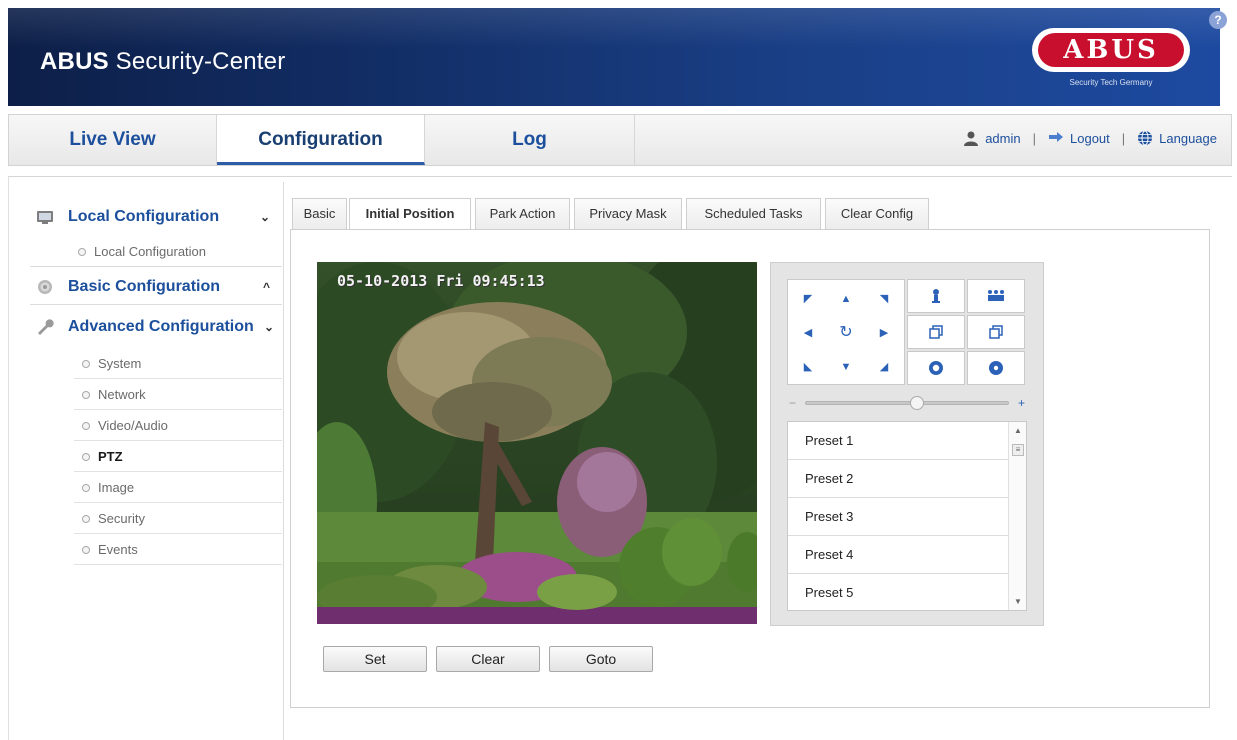  What do you see at coordinates (1017, 601) in the screenshot?
I see `scroll-down-icon: ▼` at bounding box center [1017, 601].